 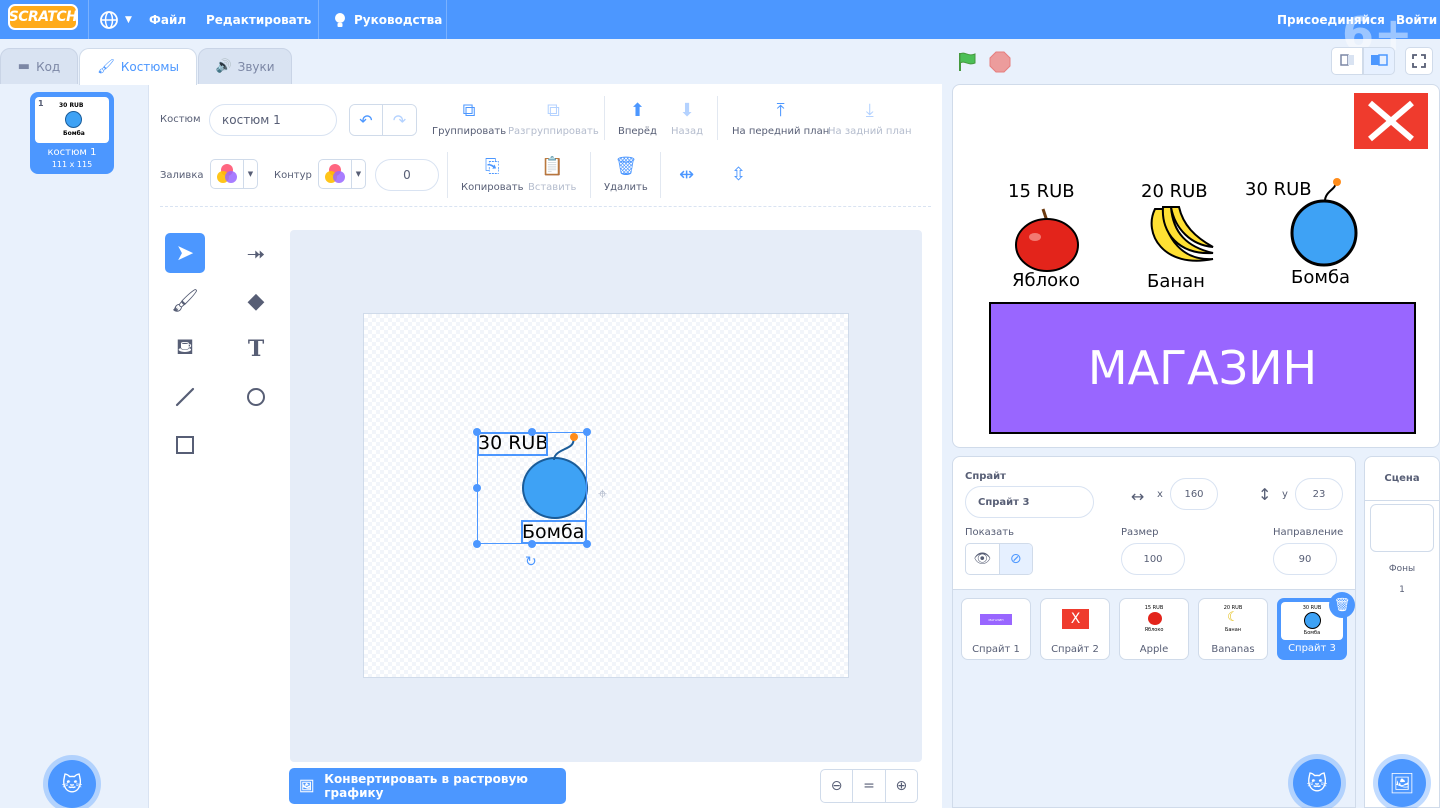 I want to click on x-input: 160, so click(x=1194, y=494).